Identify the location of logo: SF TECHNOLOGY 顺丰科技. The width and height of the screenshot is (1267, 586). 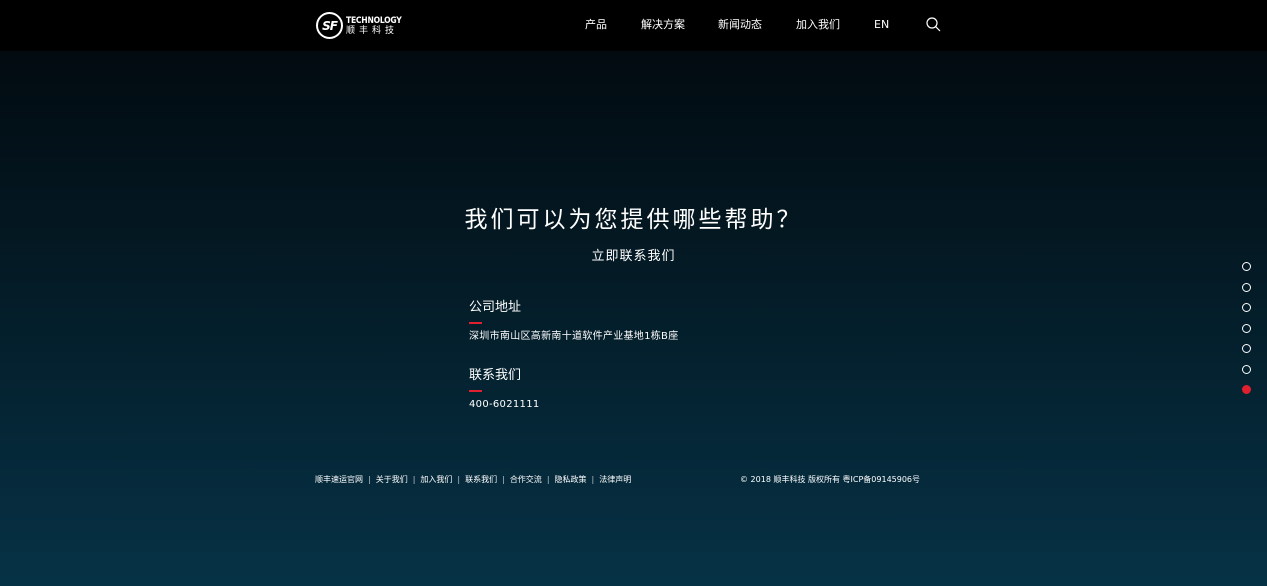
(363, 25).